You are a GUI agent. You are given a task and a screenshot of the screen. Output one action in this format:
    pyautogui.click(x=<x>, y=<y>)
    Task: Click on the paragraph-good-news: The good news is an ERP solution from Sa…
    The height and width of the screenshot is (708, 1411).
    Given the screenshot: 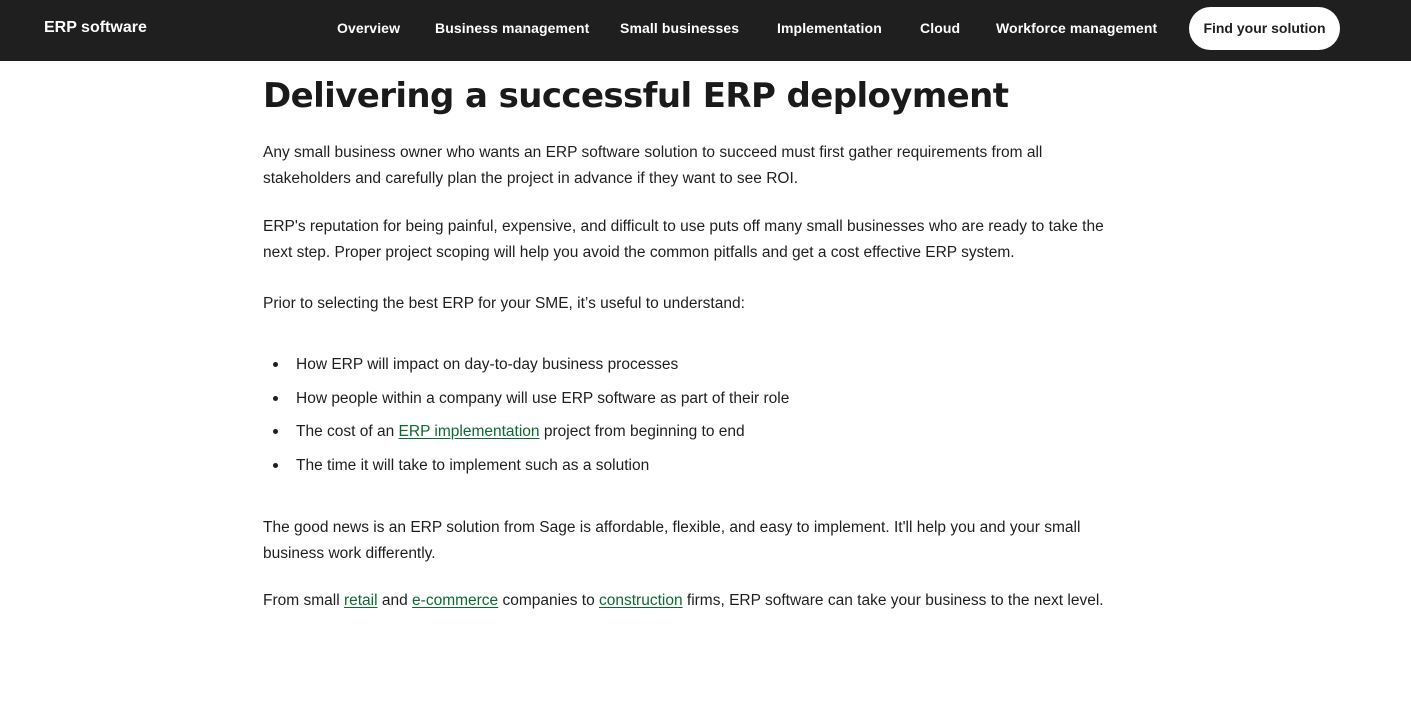 What is the action you would take?
    pyautogui.click(x=672, y=540)
    